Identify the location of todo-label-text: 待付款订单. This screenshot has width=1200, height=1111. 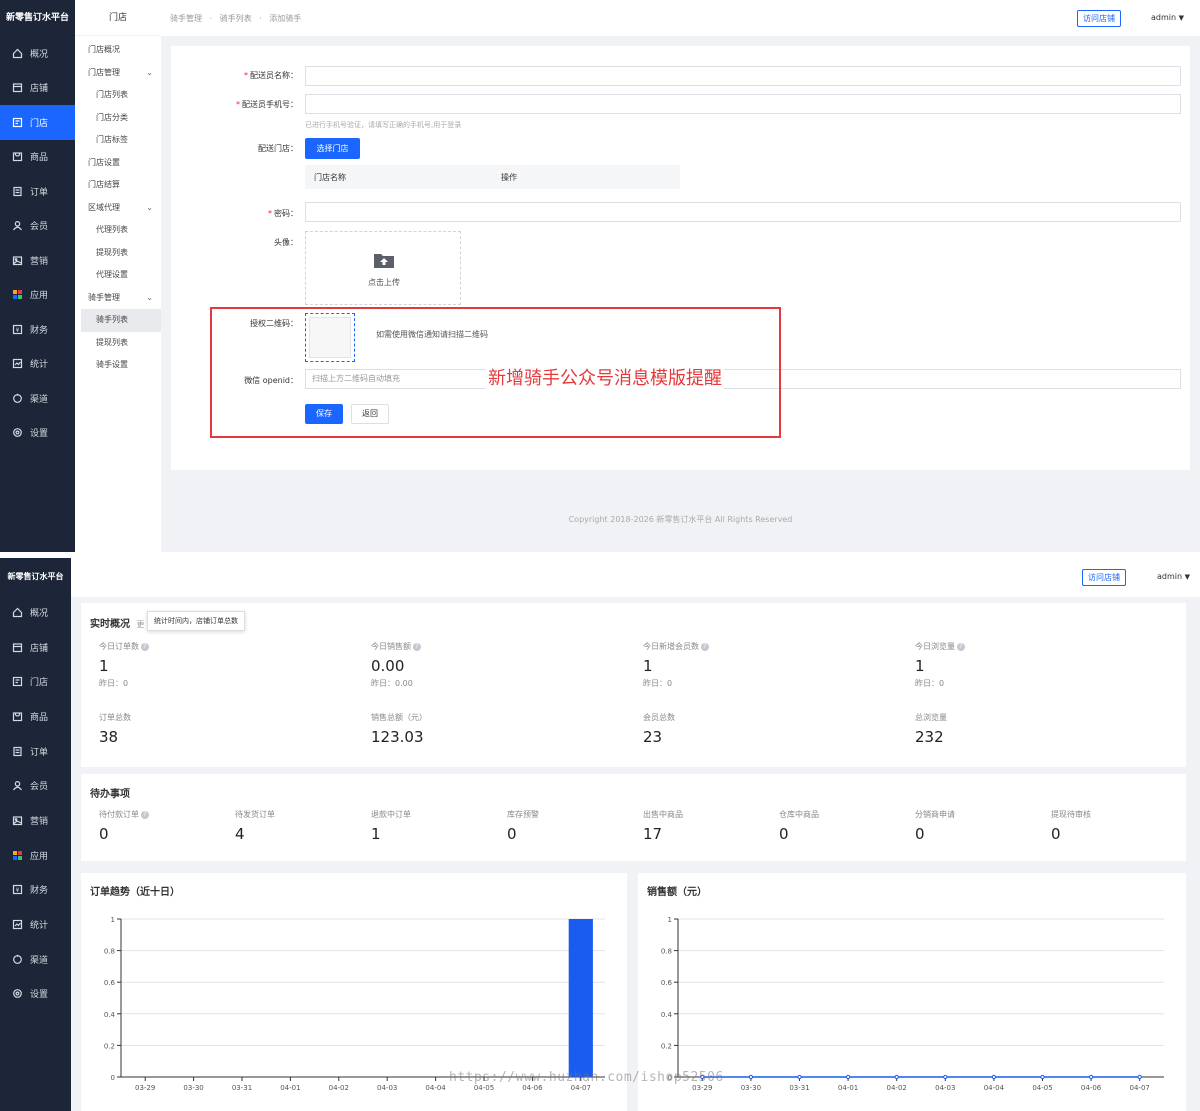
(119, 814).